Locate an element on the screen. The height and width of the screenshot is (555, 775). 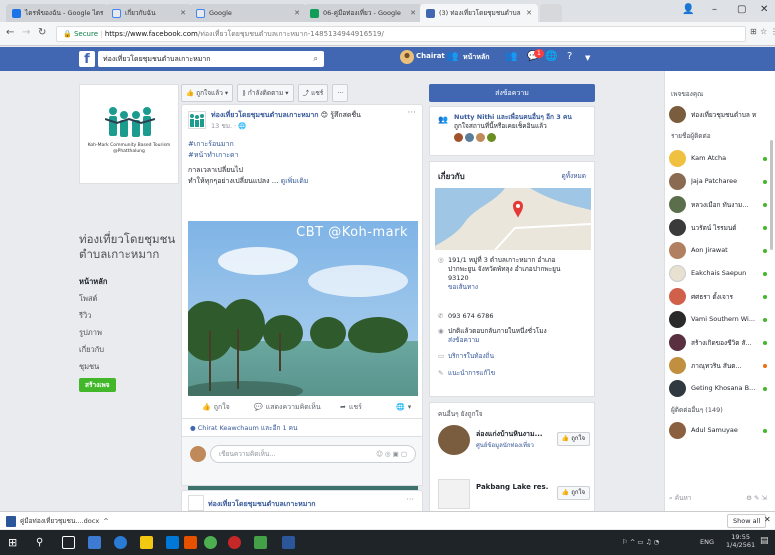
related-page-item: Pakbang Lake res... 👍 ถูกใจ is located at coordinates (514, 495).